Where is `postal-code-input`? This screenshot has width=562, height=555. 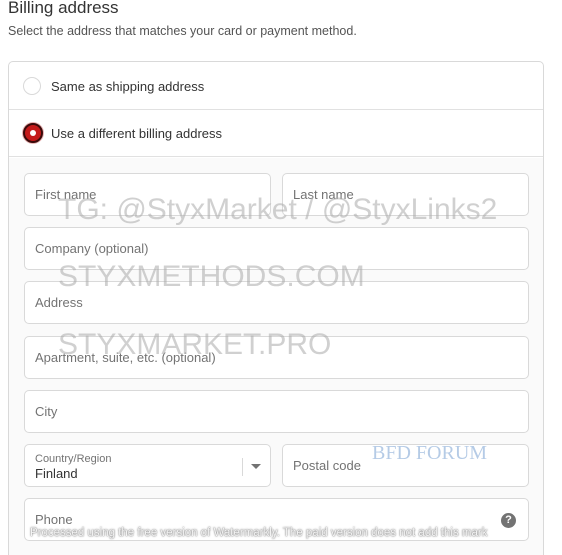
postal-code-input is located at coordinates (405, 465).